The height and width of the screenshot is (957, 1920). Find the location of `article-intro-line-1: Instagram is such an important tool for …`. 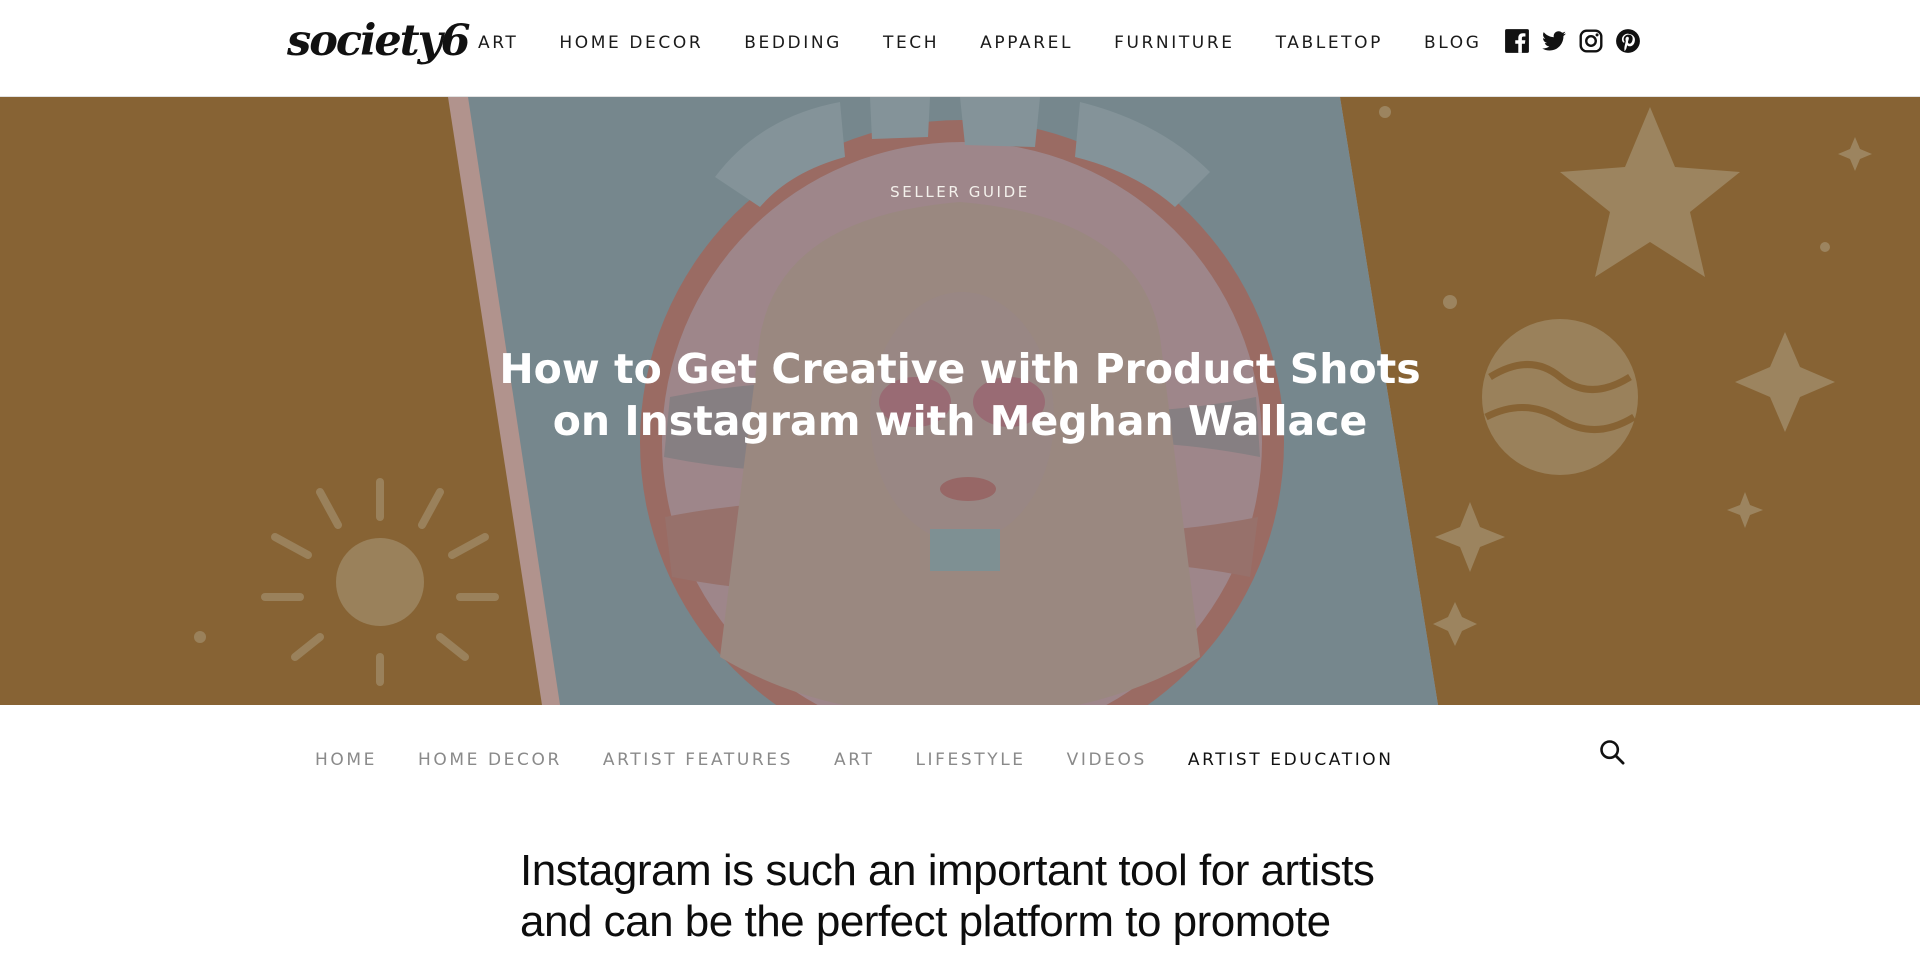

article-intro-line-1: Instagram is such an important tool for … is located at coordinates (947, 870).